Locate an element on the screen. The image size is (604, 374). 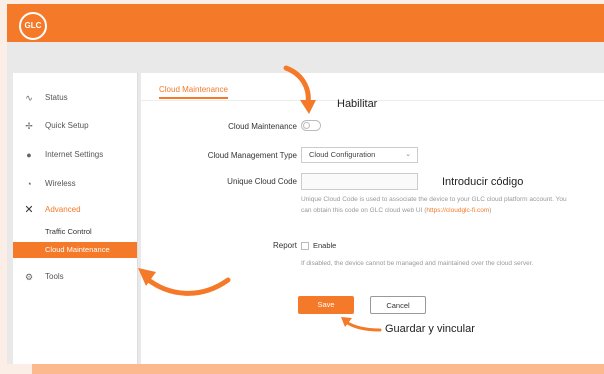
sidebar-item-label: Tools is located at coordinates (54, 276).